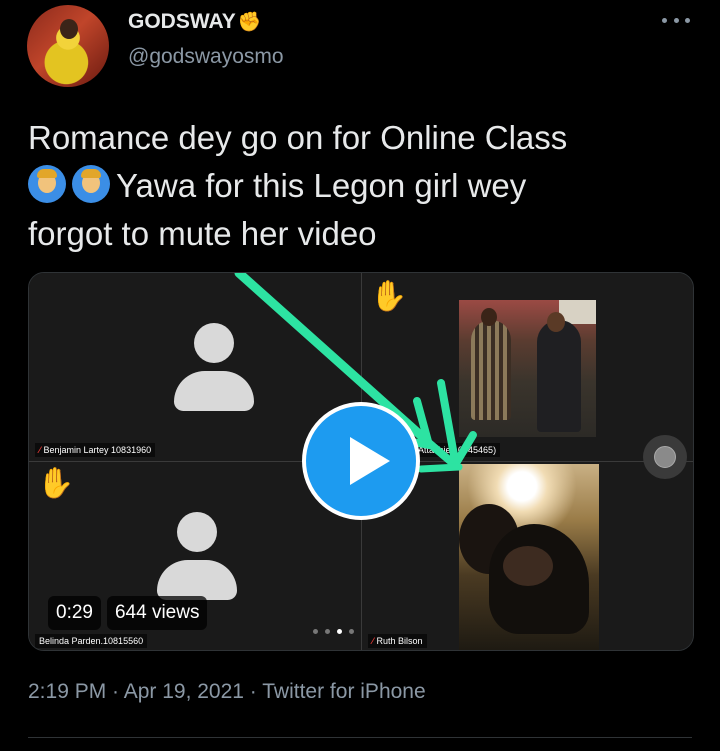  I want to click on tweet-line-2-text: Yawa for this Legon girl wey, so click(321, 185).